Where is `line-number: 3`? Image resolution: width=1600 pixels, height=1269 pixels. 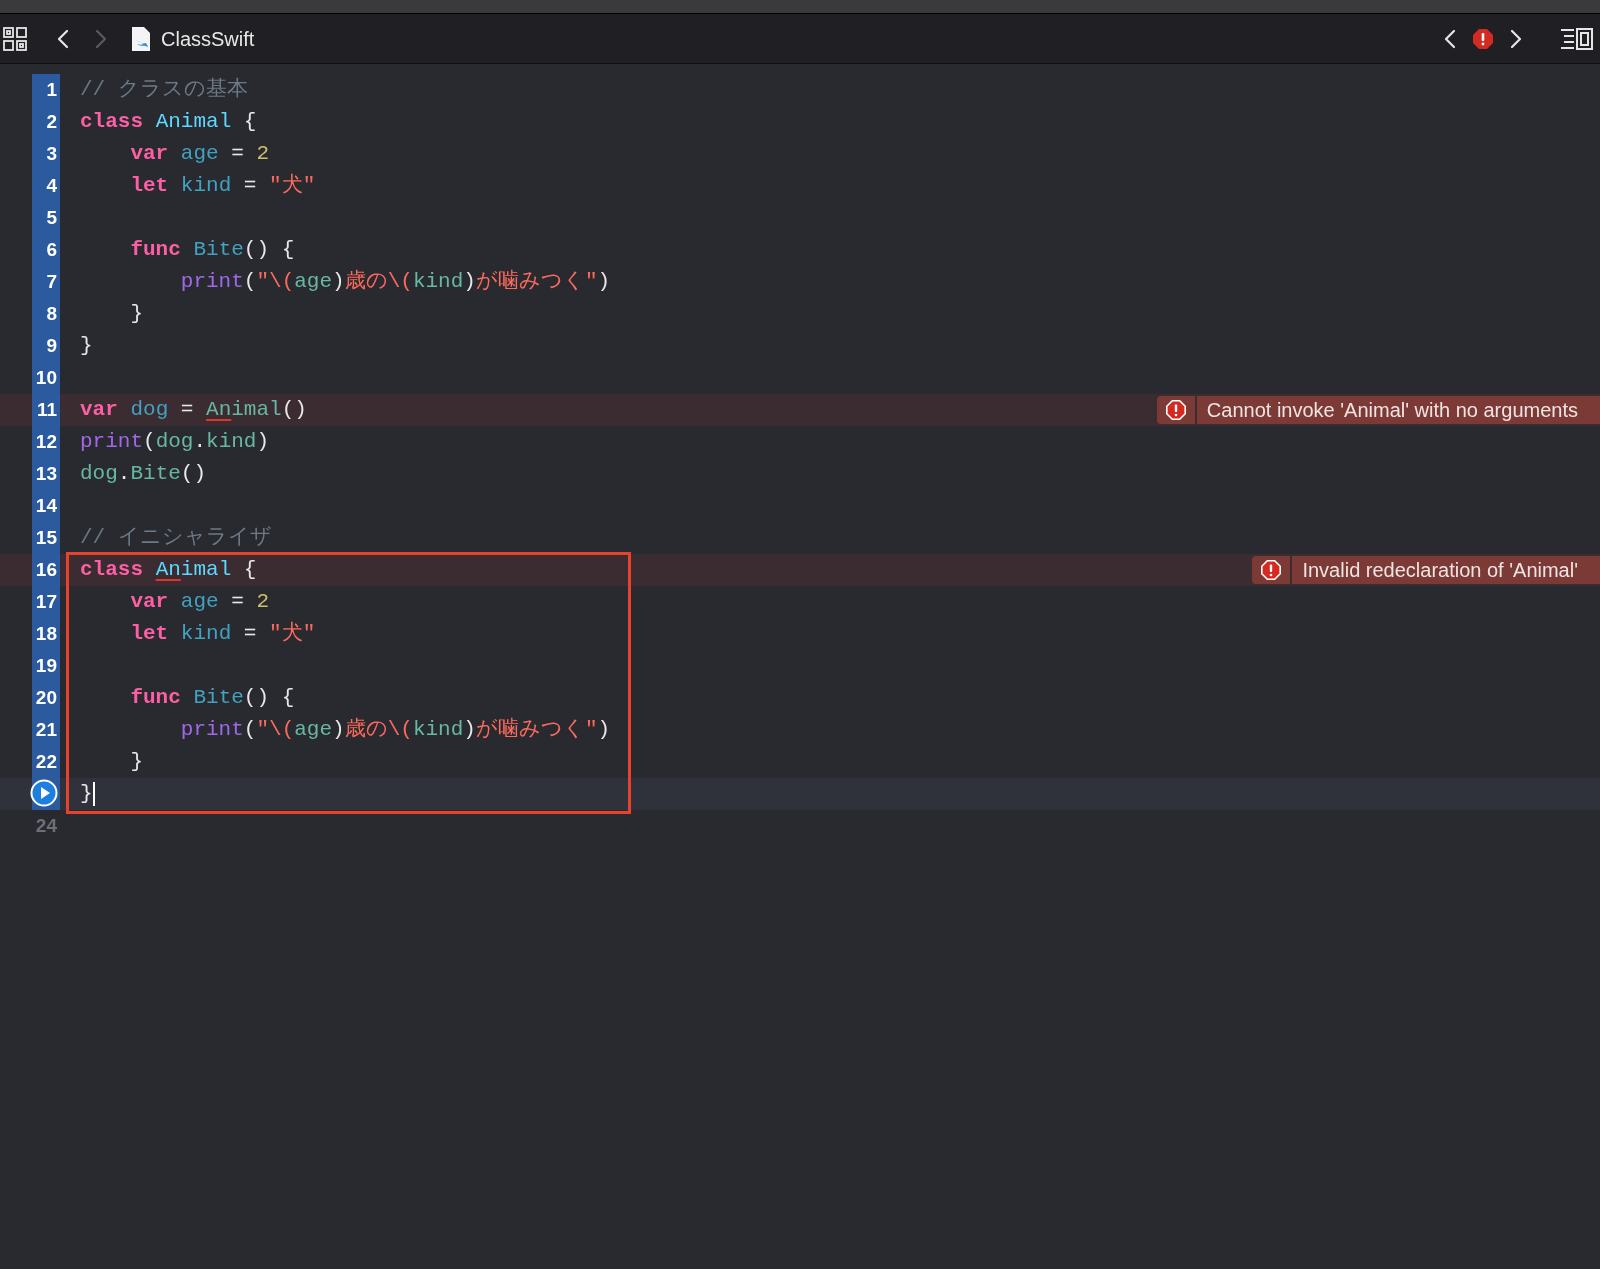
line-number: 3 is located at coordinates (51, 153).